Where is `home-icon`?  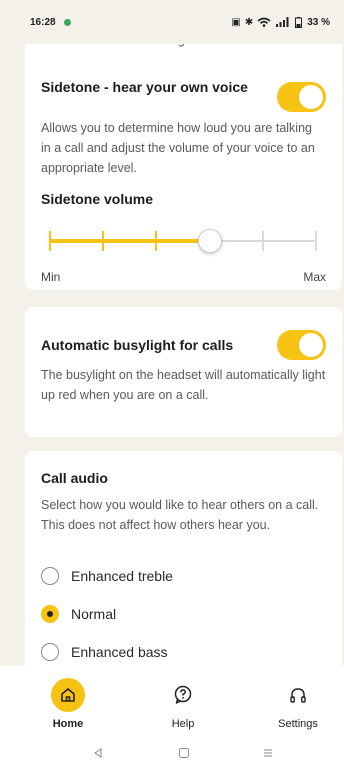
home-icon is located at coordinates (68, 695).